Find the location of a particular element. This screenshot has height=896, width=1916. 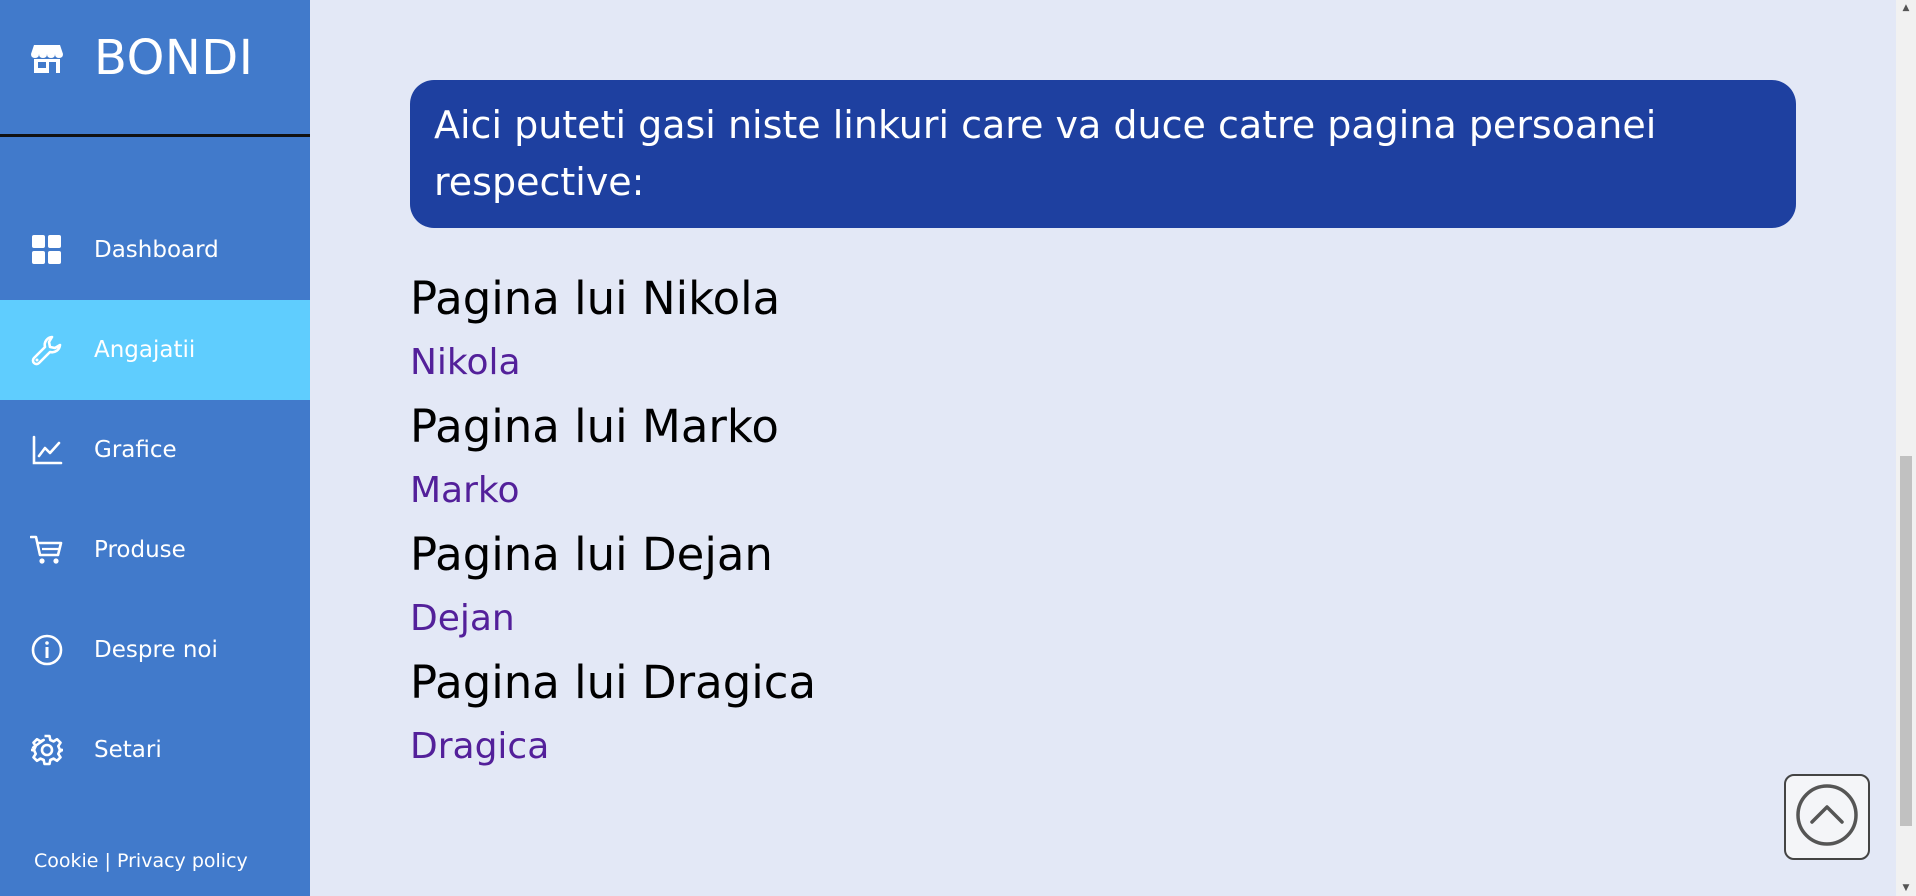

employee-link-nikola: Nikola is located at coordinates (465, 363).